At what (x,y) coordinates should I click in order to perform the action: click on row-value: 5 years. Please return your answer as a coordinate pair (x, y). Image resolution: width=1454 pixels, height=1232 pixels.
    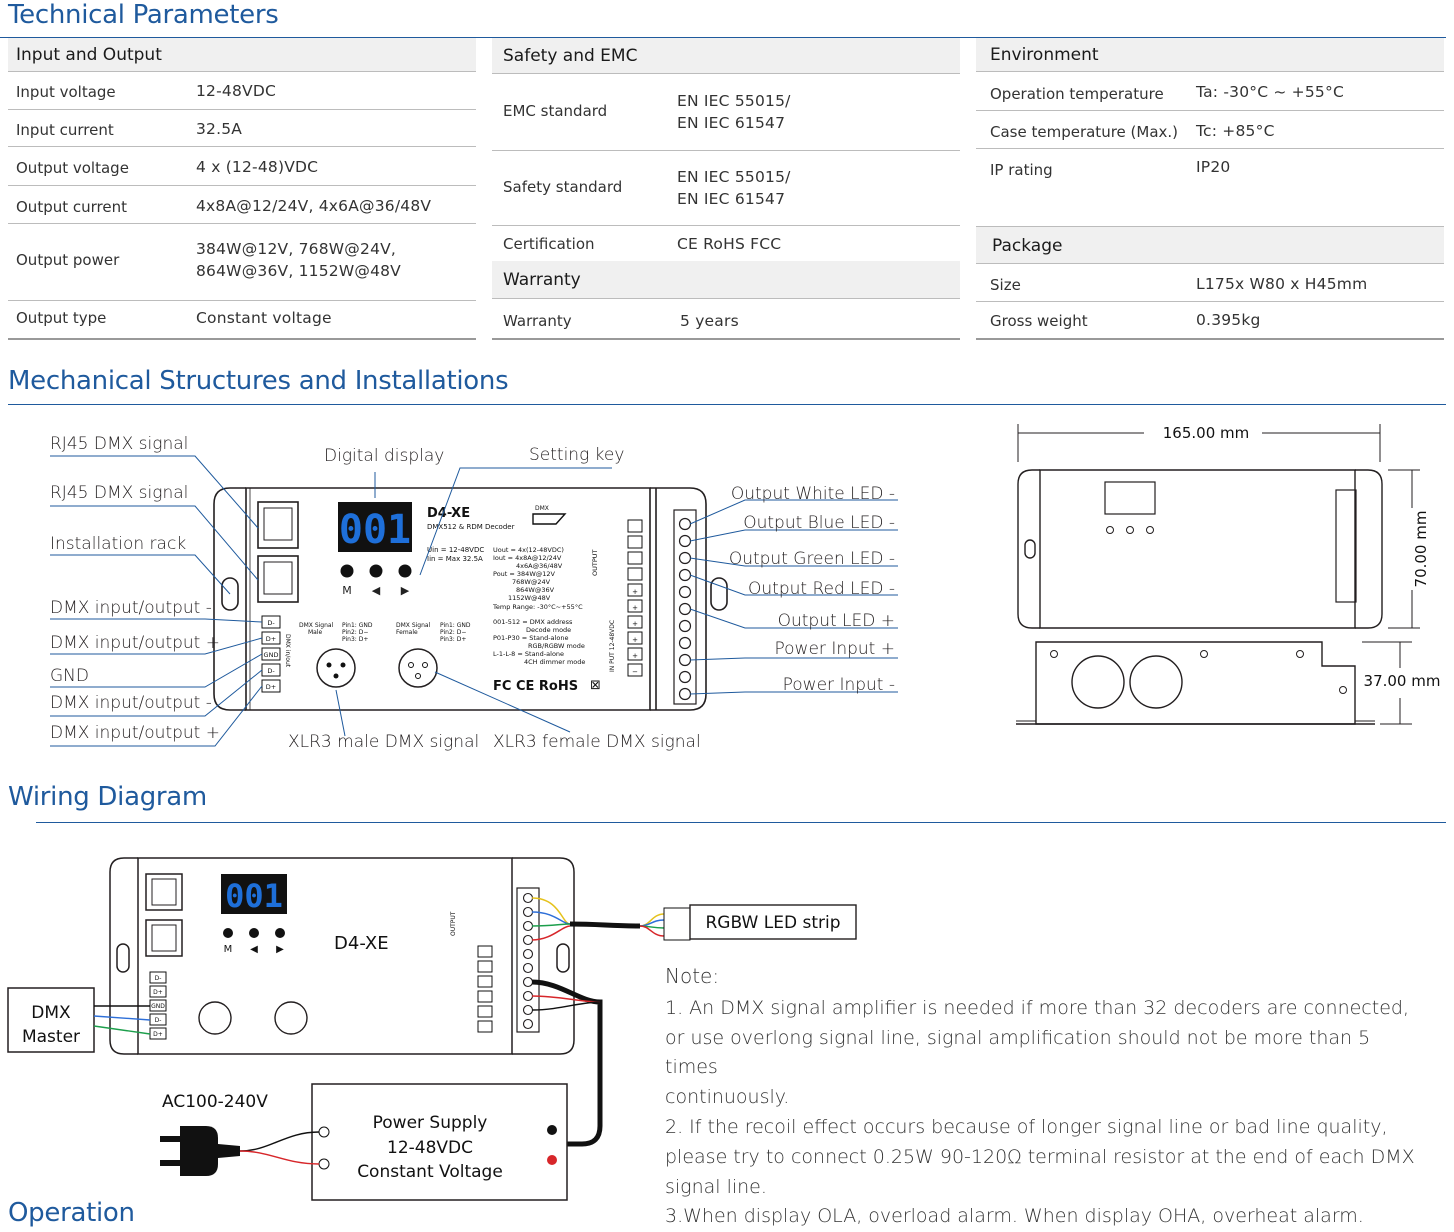
    Looking at the image, I should click on (709, 321).